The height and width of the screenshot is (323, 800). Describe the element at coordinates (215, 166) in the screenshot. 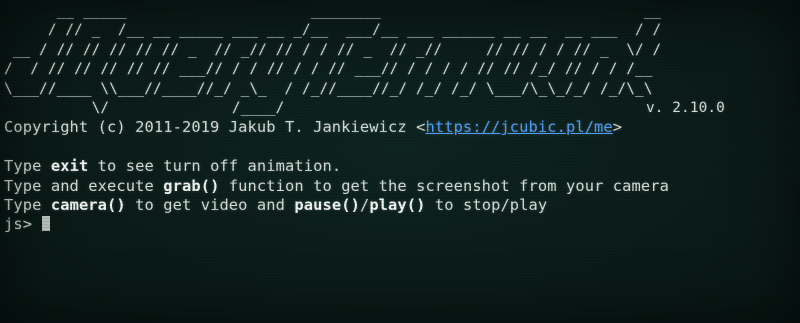

I see `instruction-text: to see turn off animation.` at that location.